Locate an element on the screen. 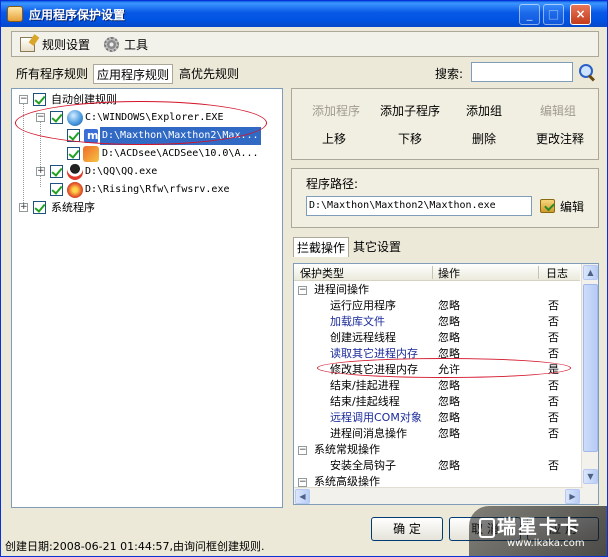 The width and height of the screenshot is (608, 557). tree-node-label: D:\Rising\Rfw\rfwsrv.exe is located at coordinates (157, 189).